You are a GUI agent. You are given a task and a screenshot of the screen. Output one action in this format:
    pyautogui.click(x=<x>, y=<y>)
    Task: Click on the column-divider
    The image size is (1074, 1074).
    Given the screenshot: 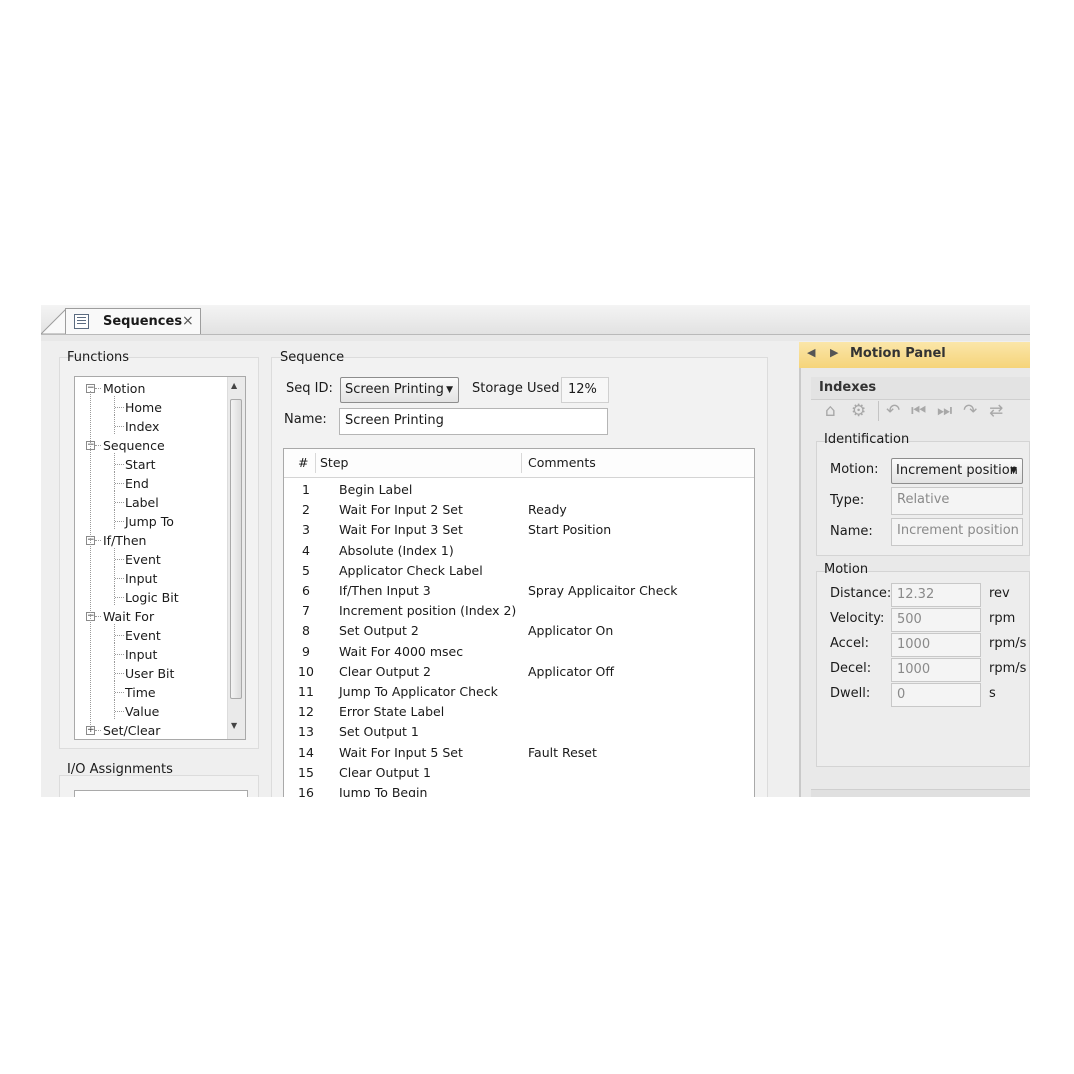 What is the action you would take?
    pyautogui.click(x=315, y=463)
    